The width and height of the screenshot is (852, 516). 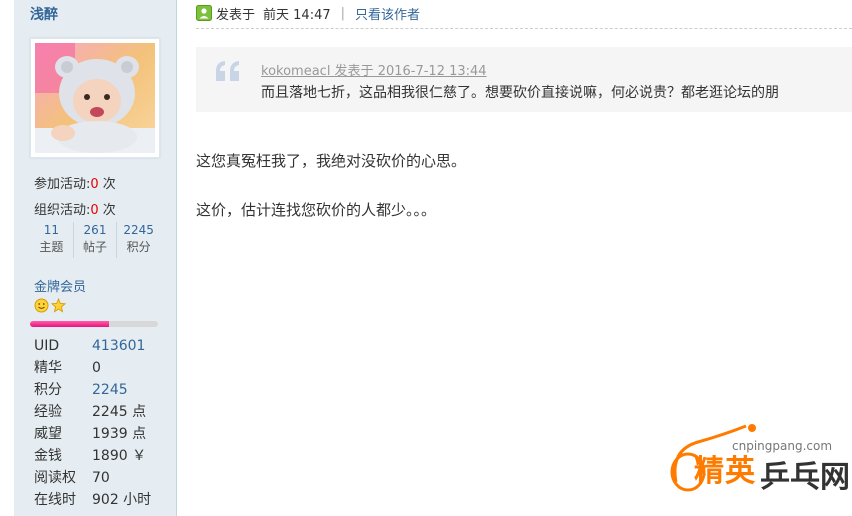 What do you see at coordinates (75, 184) in the screenshot?
I see `join-activities: 参加活动:0 次` at bounding box center [75, 184].